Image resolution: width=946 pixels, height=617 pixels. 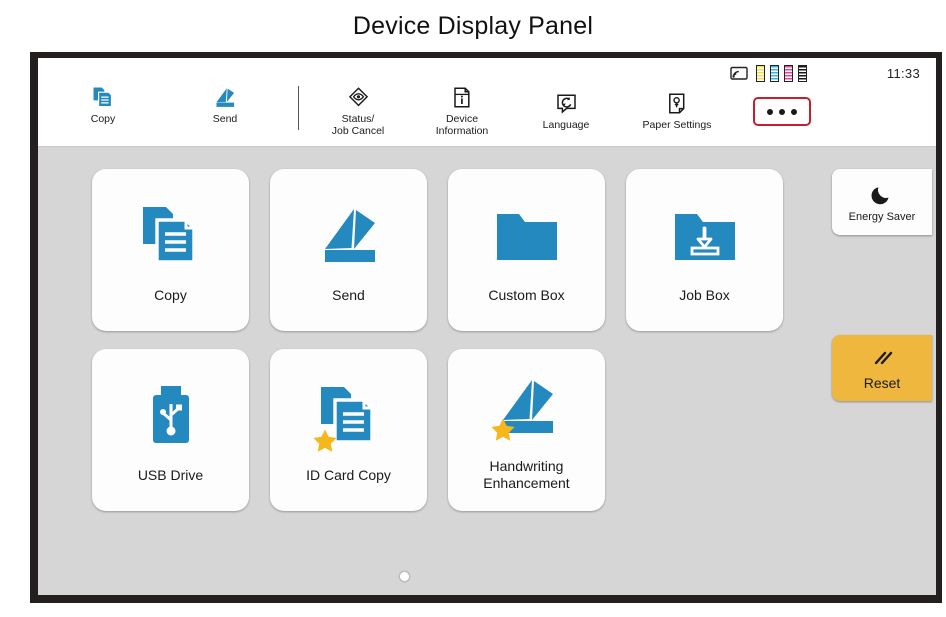 I want to click on tile-label: ID Card Copy, so click(x=348, y=474).